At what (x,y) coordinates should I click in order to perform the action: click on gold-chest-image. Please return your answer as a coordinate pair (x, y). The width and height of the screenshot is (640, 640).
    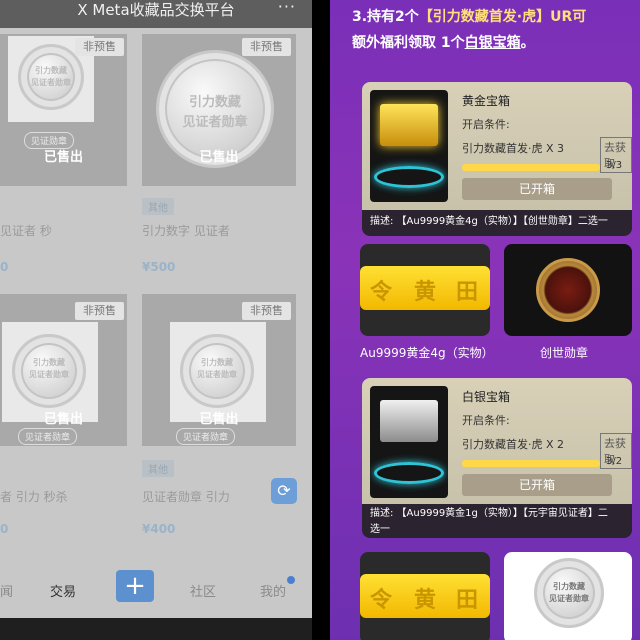
    Looking at the image, I should click on (409, 146).